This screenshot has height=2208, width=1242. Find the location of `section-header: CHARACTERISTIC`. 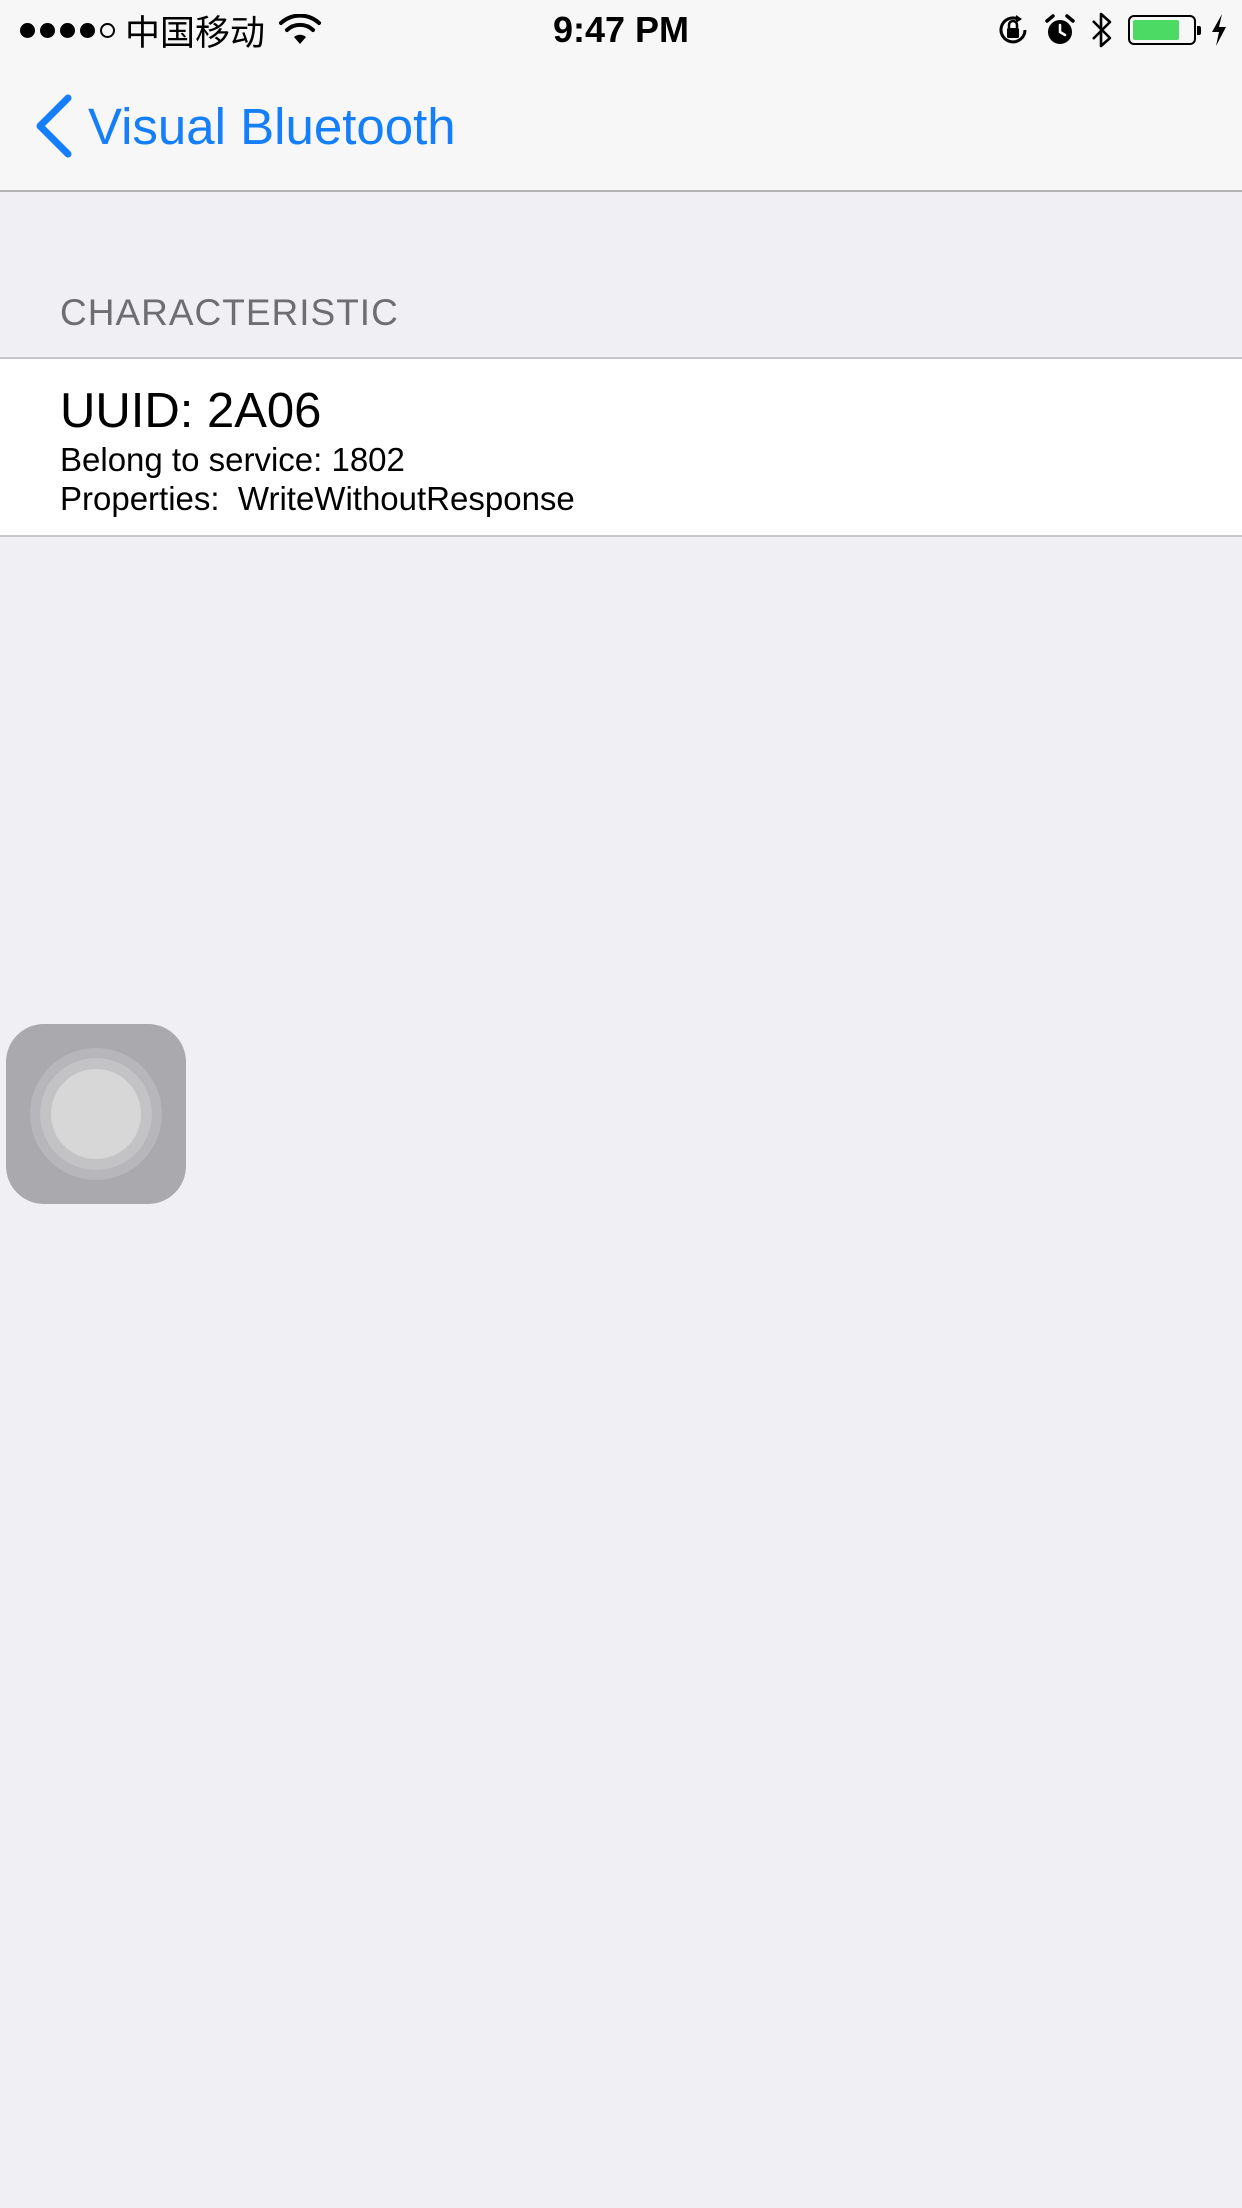

section-header: CHARACTERISTIC is located at coordinates (229, 312).